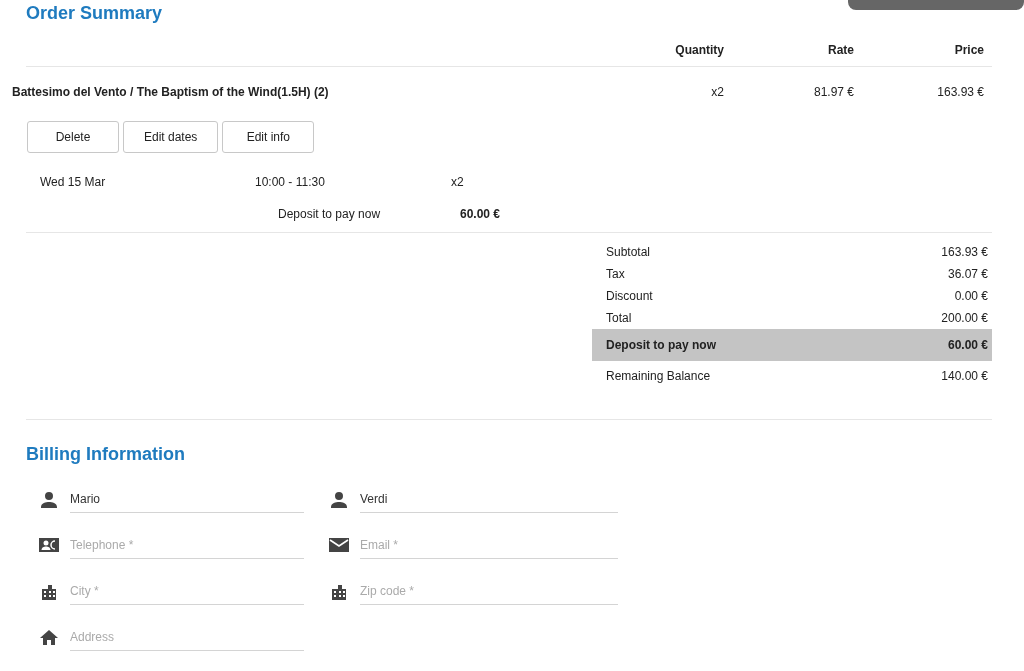 This screenshot has height=671, width=1024. What do you see at coordinates (971, 296) in the screenshot?
I see `total-value: 0.00 €` at bounding box center [971, 296].